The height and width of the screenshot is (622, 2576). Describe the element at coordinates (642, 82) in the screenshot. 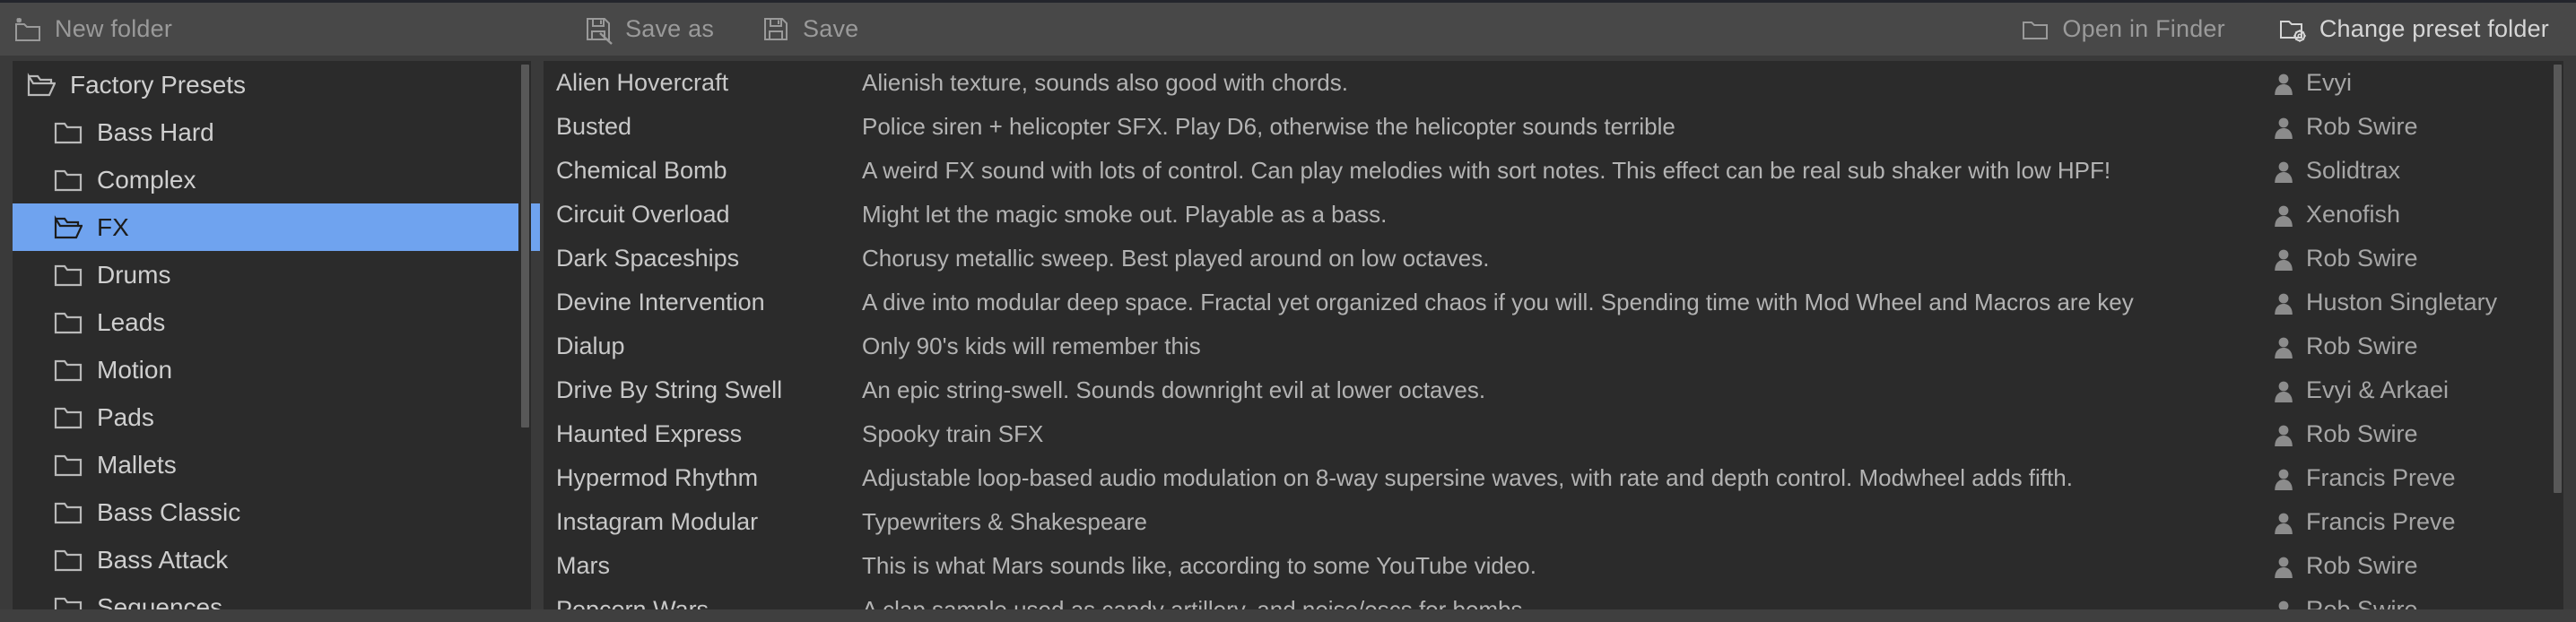

I see `preset-name: Alien Hovercraft` at that location.